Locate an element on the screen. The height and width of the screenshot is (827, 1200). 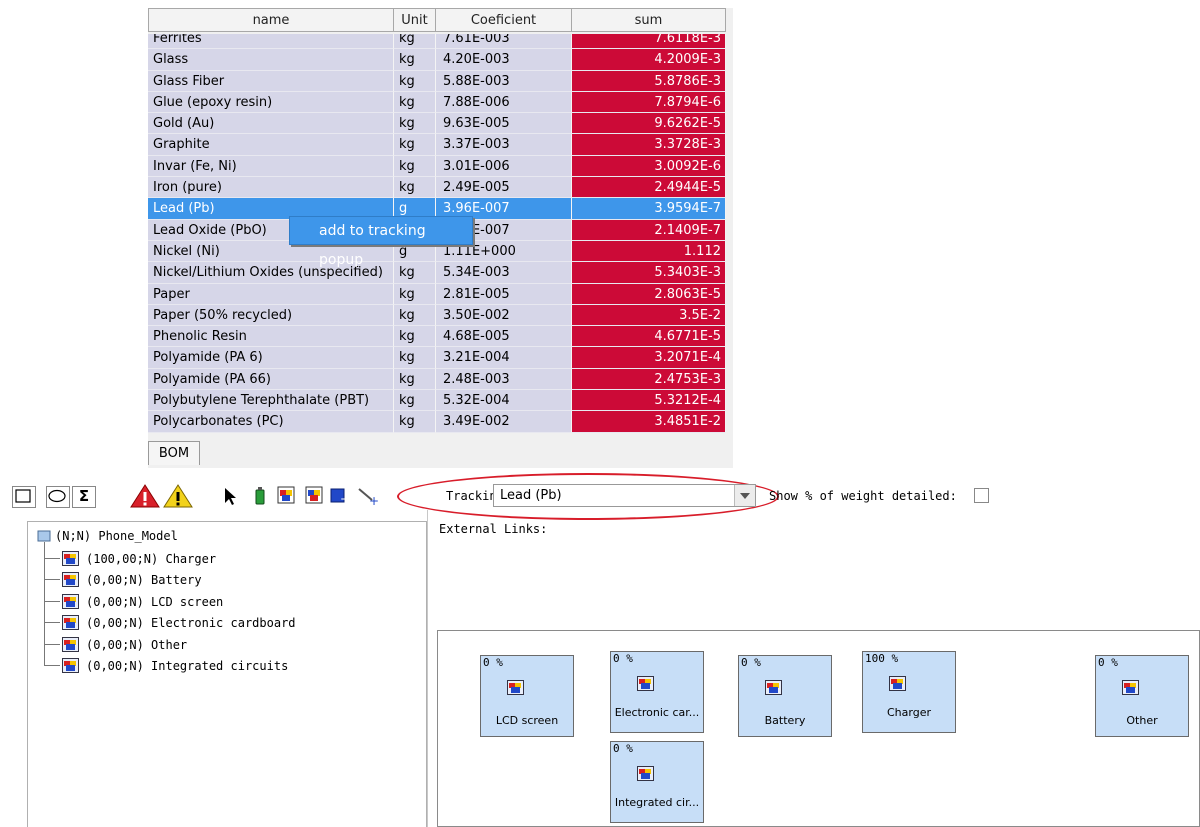
cell-name: Paper (50% recycled) is located at coordinates (271, 315).